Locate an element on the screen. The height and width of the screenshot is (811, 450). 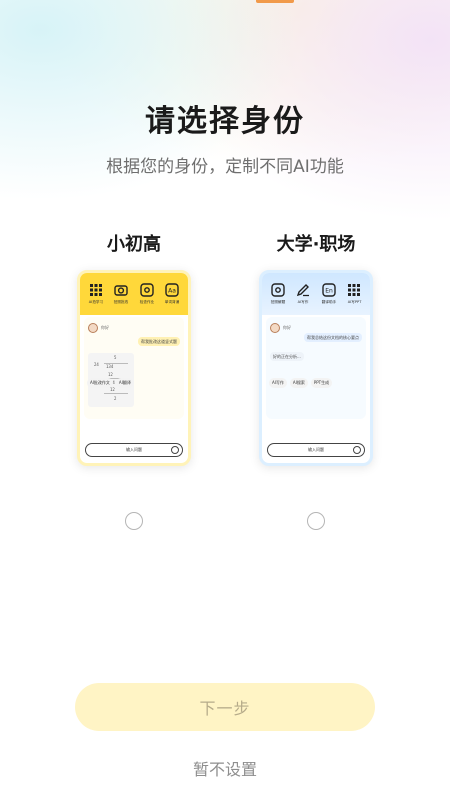
radio-university-work is located at coordinates (316, 521).